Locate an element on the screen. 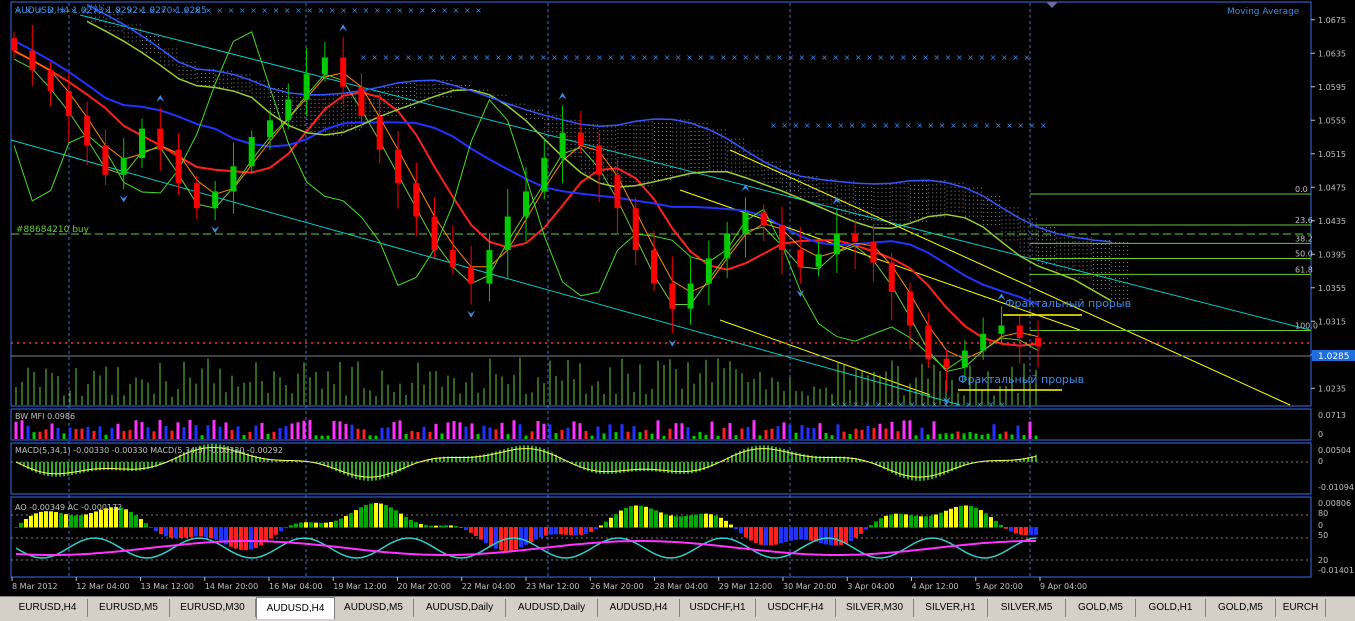 Image resolution: width=1355 pixels, height=621 pixels. chart-tab-silver-m5: SILVER,M5 is located at coordinates (1027, 608).